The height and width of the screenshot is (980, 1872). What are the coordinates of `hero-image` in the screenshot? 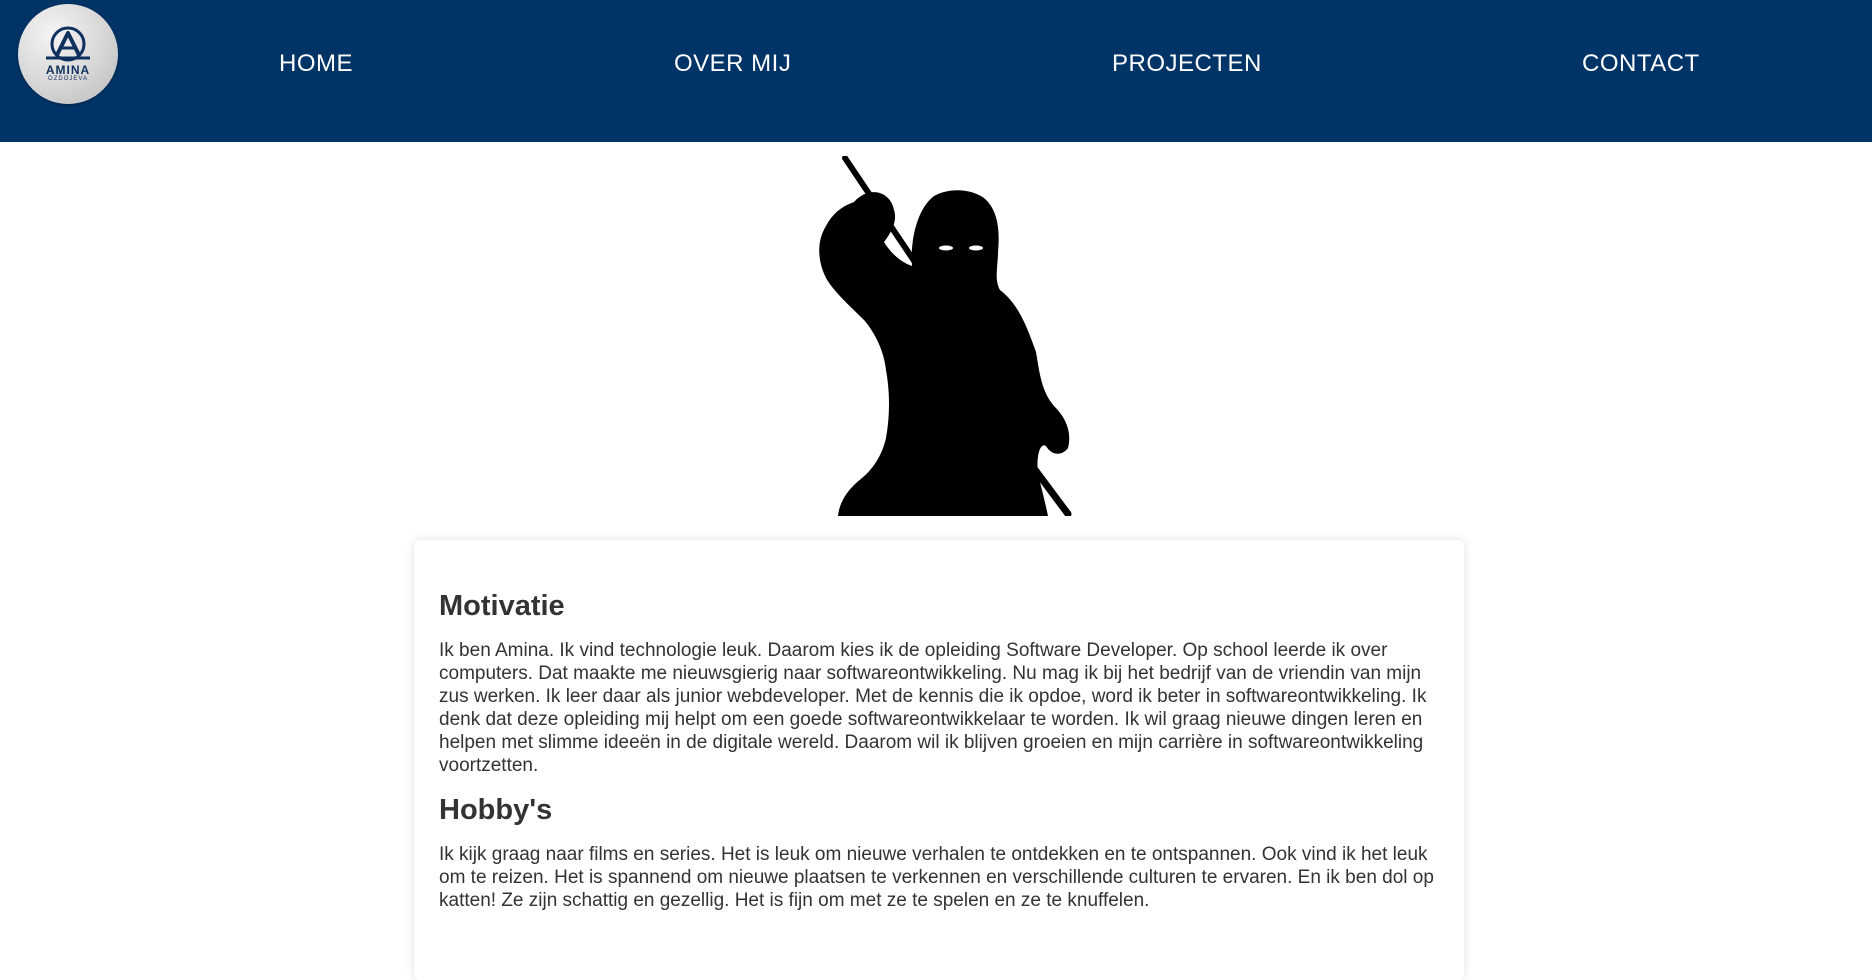 It's located at (939, 336).